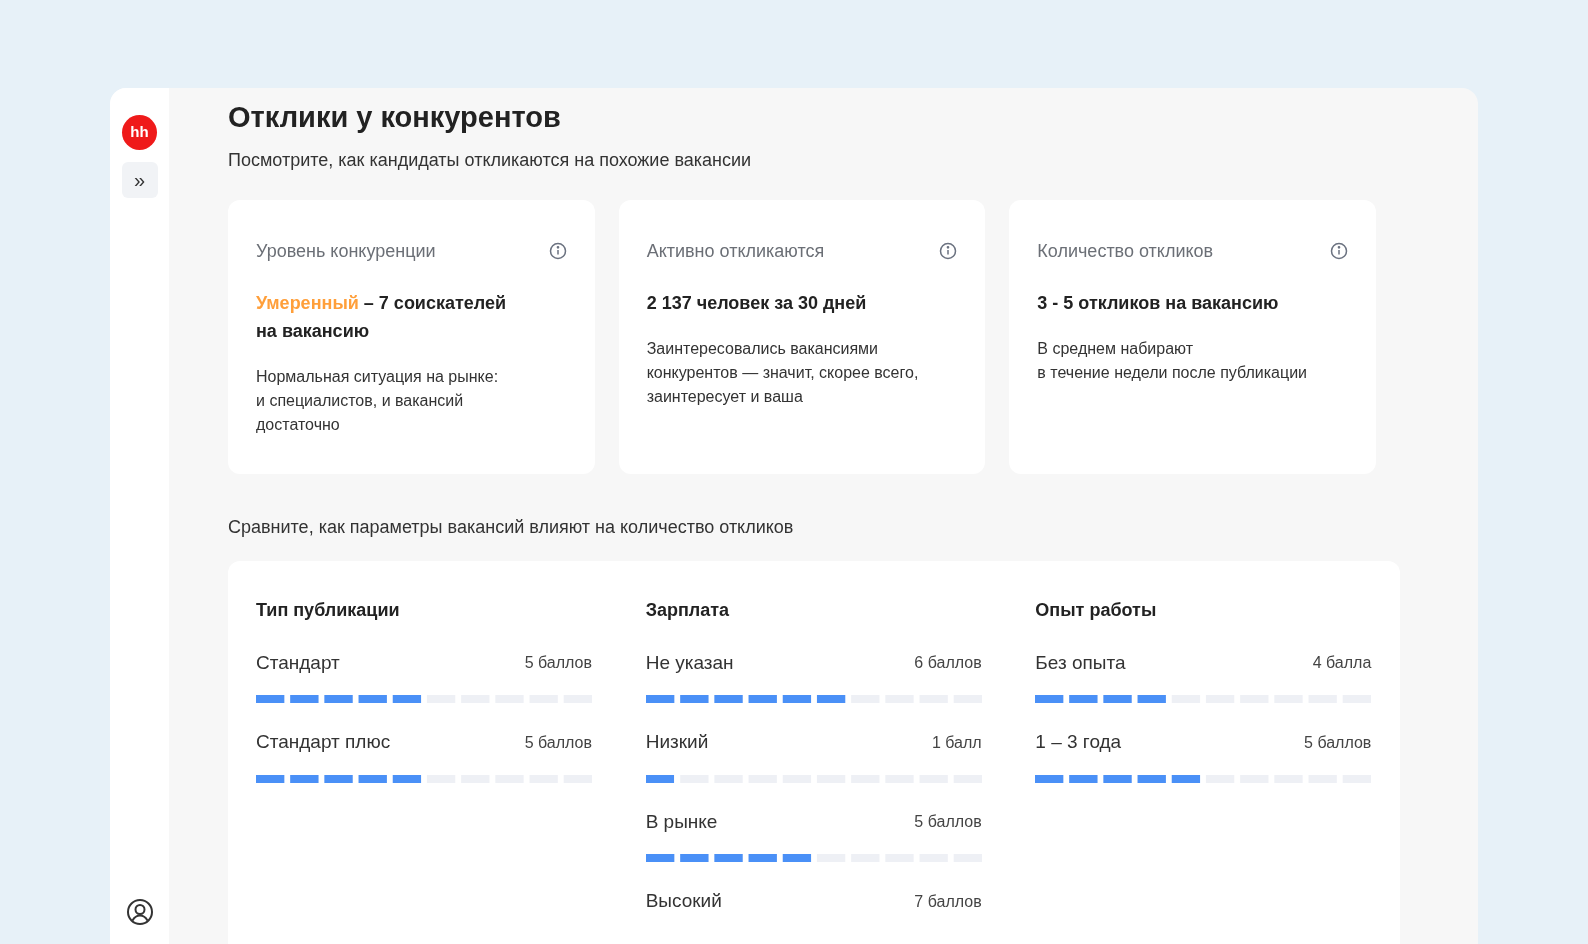 The height and width of the screenshot is (944, 1588). What do you see at coordinates (346, 251) in the screenshot?
I see `card-label: Уровень конкуренции` at bounding box center [346, 251].